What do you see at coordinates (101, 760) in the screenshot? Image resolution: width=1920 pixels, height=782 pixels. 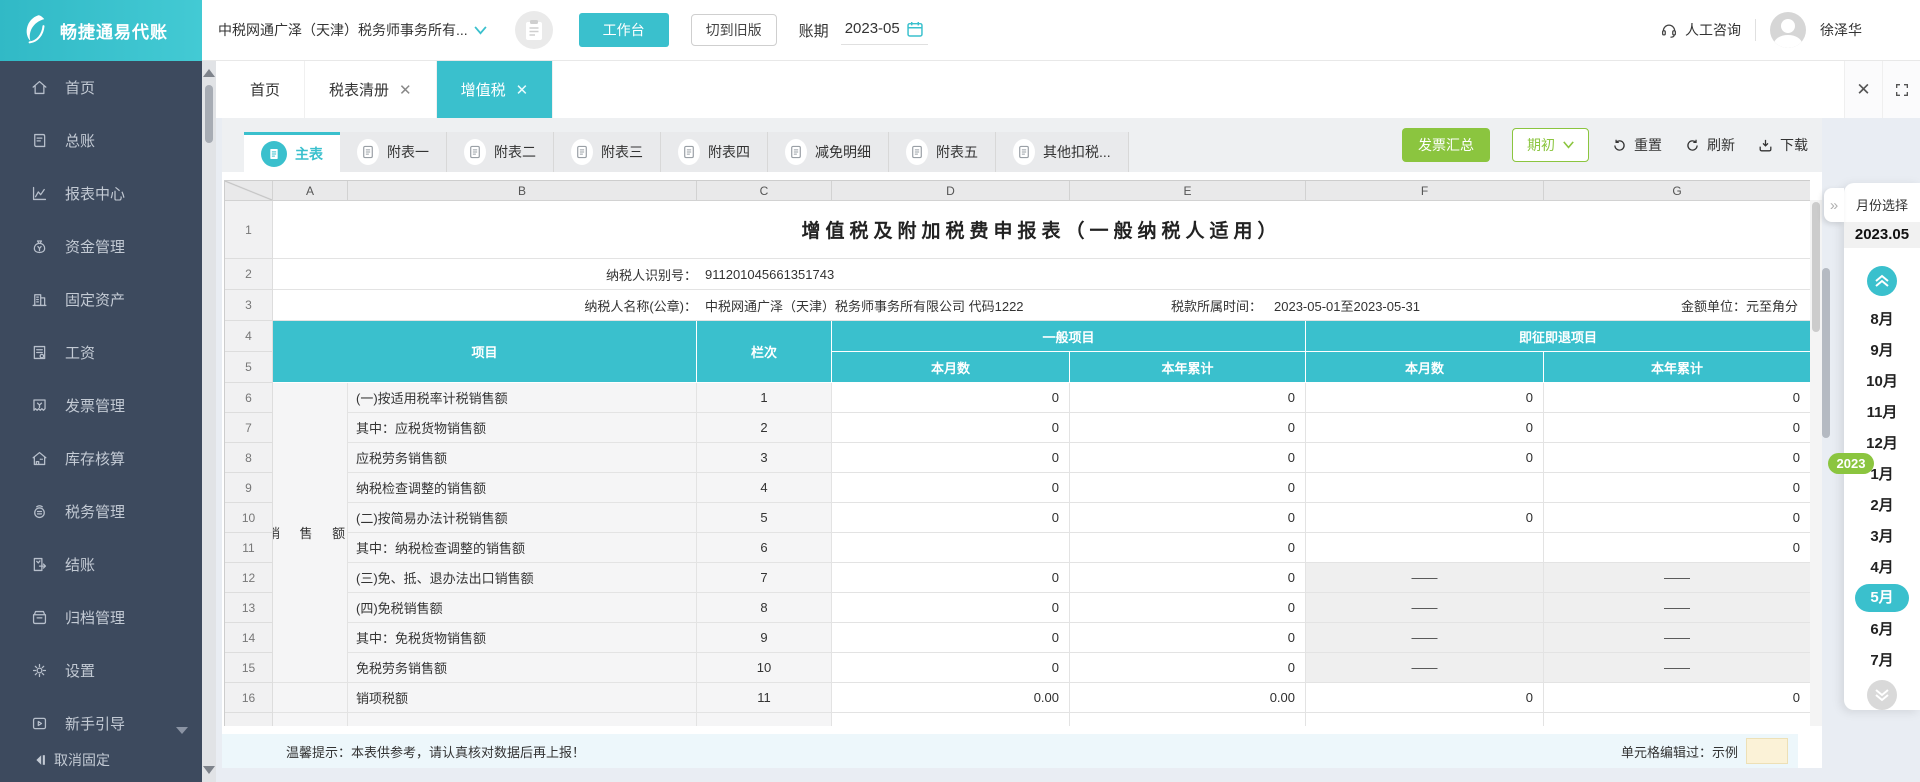 I see `unpin-button: 取消固定` at bounding box center [101, 760].